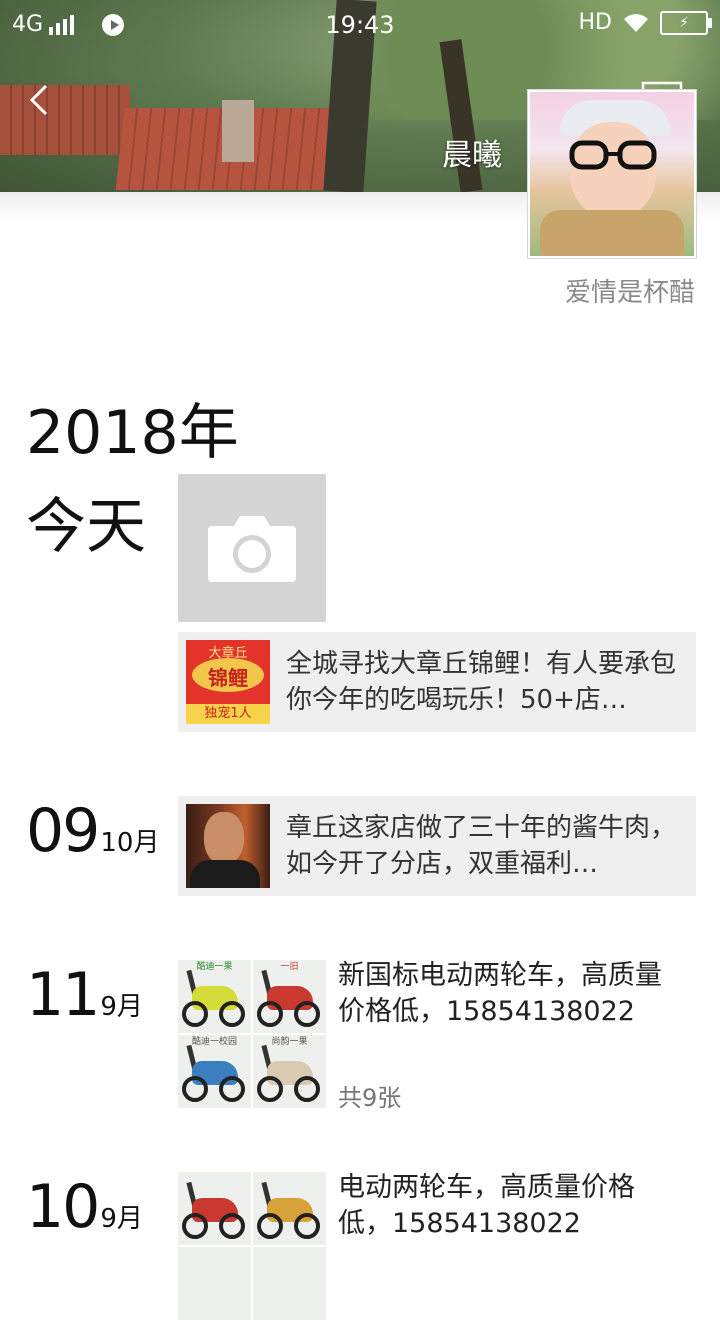 This screenshot has width=720, height=1320. I want to click on add-post-button, so click(252, 548).